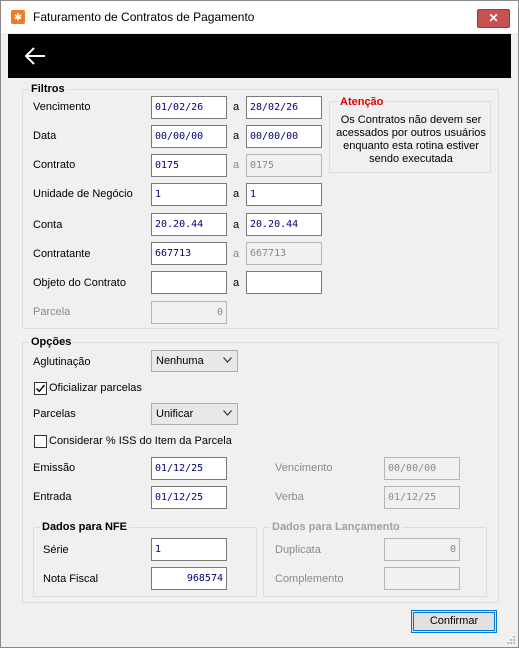 Image resolution: width=519 pixels, height=648 pixels. Describe the element at coordinates (95, 388) in the screenshot. I see `oficializar-label: Oficializar parcelas` at that location.